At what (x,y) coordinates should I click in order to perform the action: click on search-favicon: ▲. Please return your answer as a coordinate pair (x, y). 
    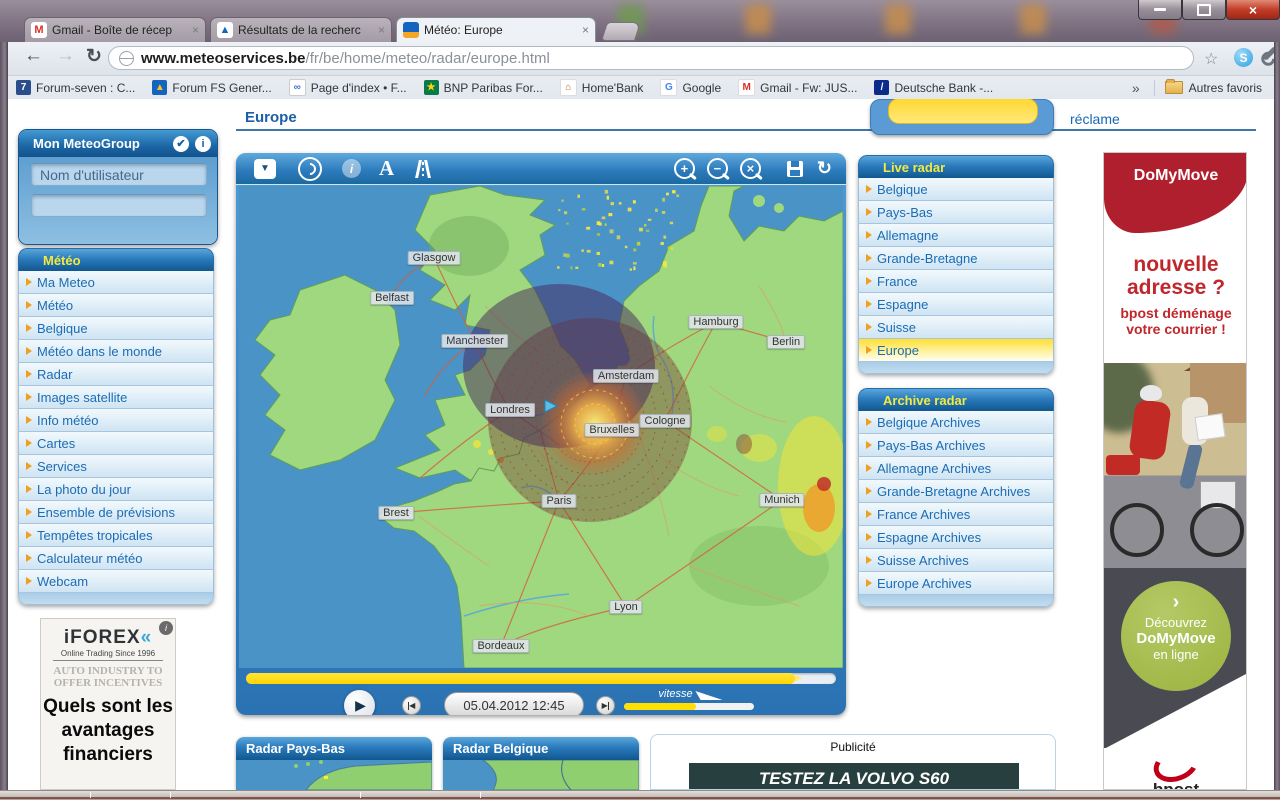
    Looking at the image, I should click on (225, 30).